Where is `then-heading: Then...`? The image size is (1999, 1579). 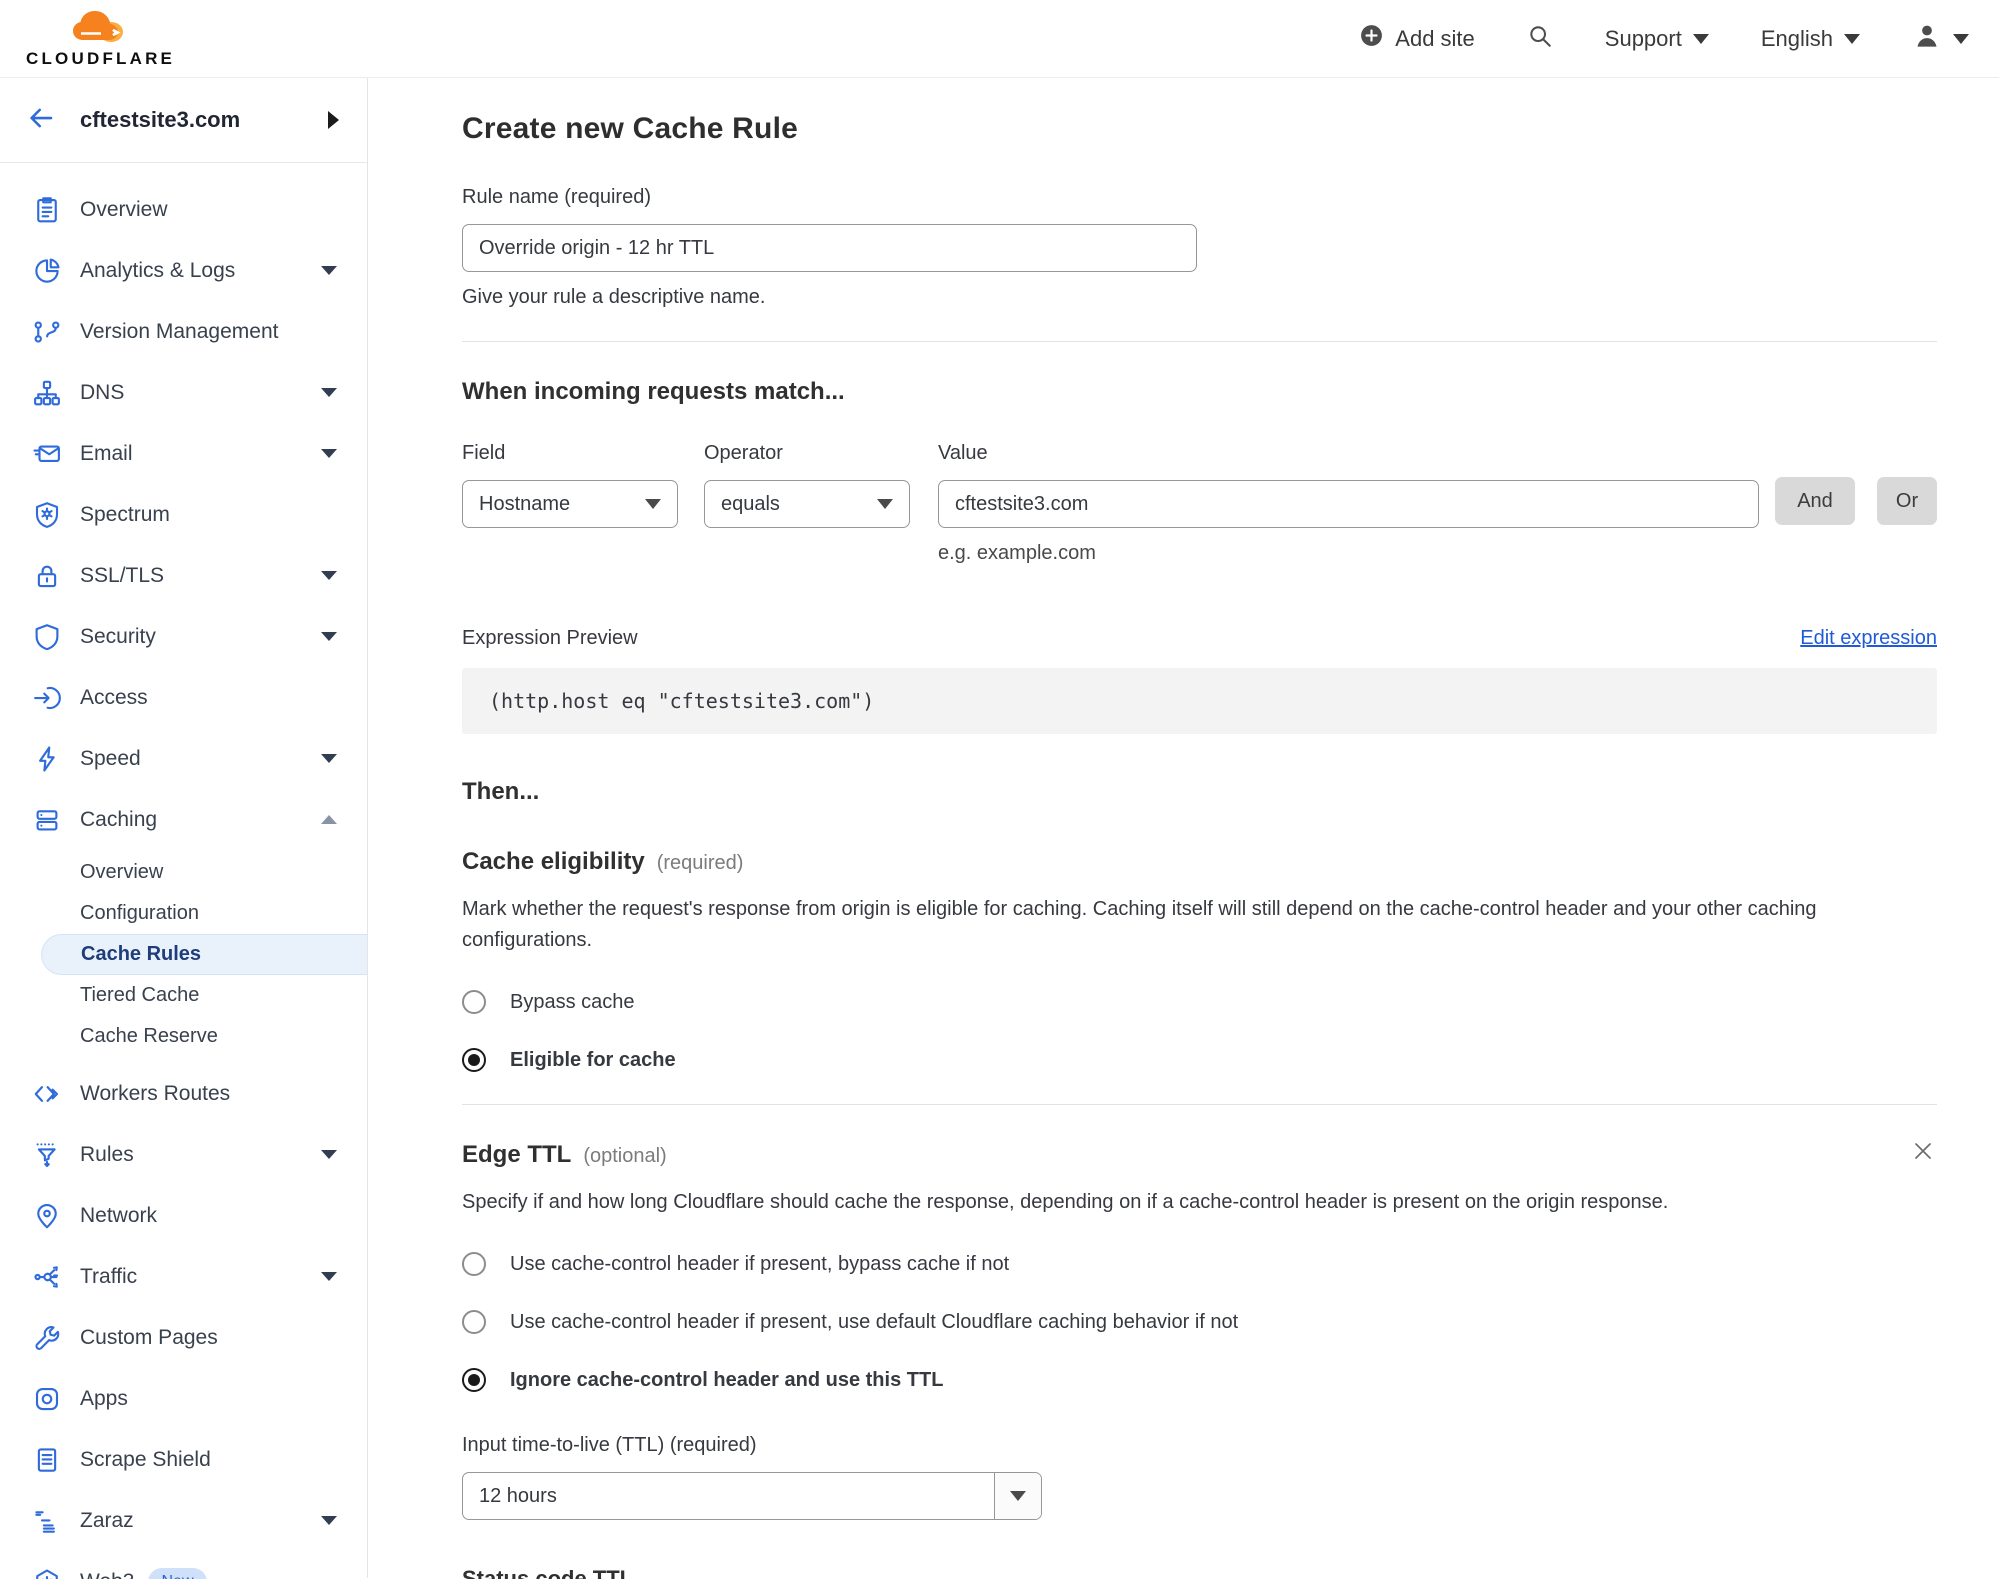 then-heading: Then... is located at coordinates (501, 791).